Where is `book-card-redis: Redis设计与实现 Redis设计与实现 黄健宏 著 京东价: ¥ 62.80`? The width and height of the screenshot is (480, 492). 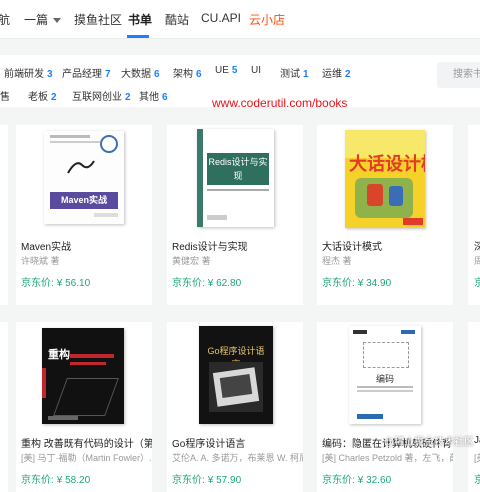
book-card-redis: Redis设计与实现 Redis设计与实现 黄健宏 著 京东价: ¥ 62.80 is located at coordinates (235, 215).